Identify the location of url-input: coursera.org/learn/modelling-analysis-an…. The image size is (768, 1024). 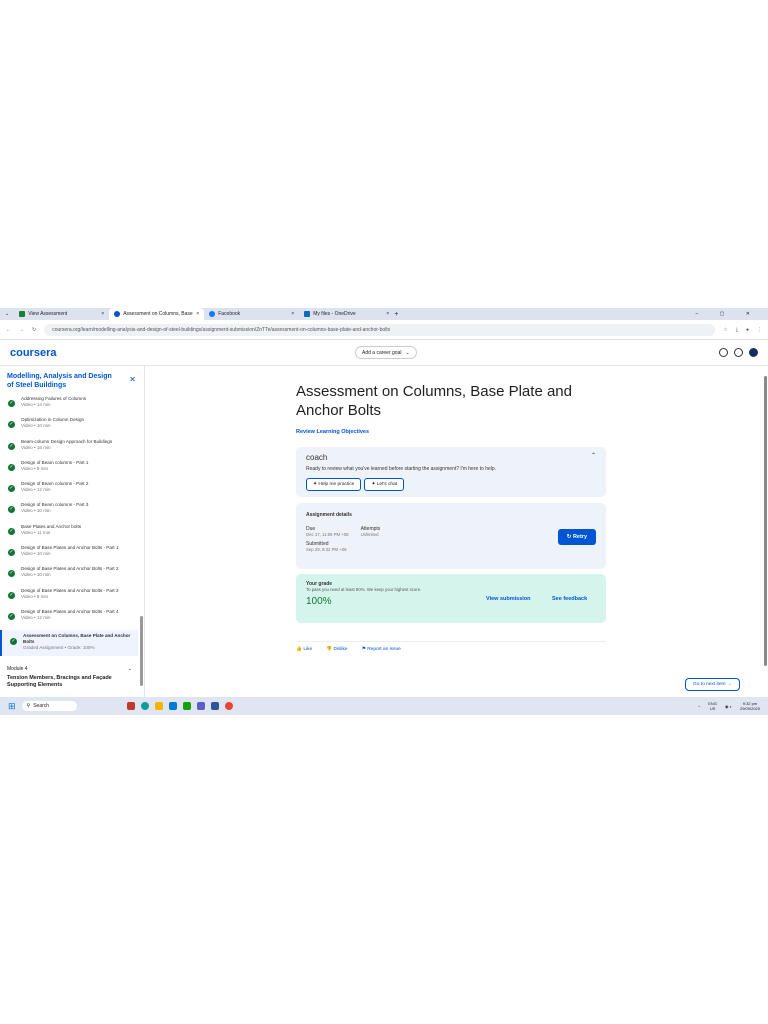
(380, 329).